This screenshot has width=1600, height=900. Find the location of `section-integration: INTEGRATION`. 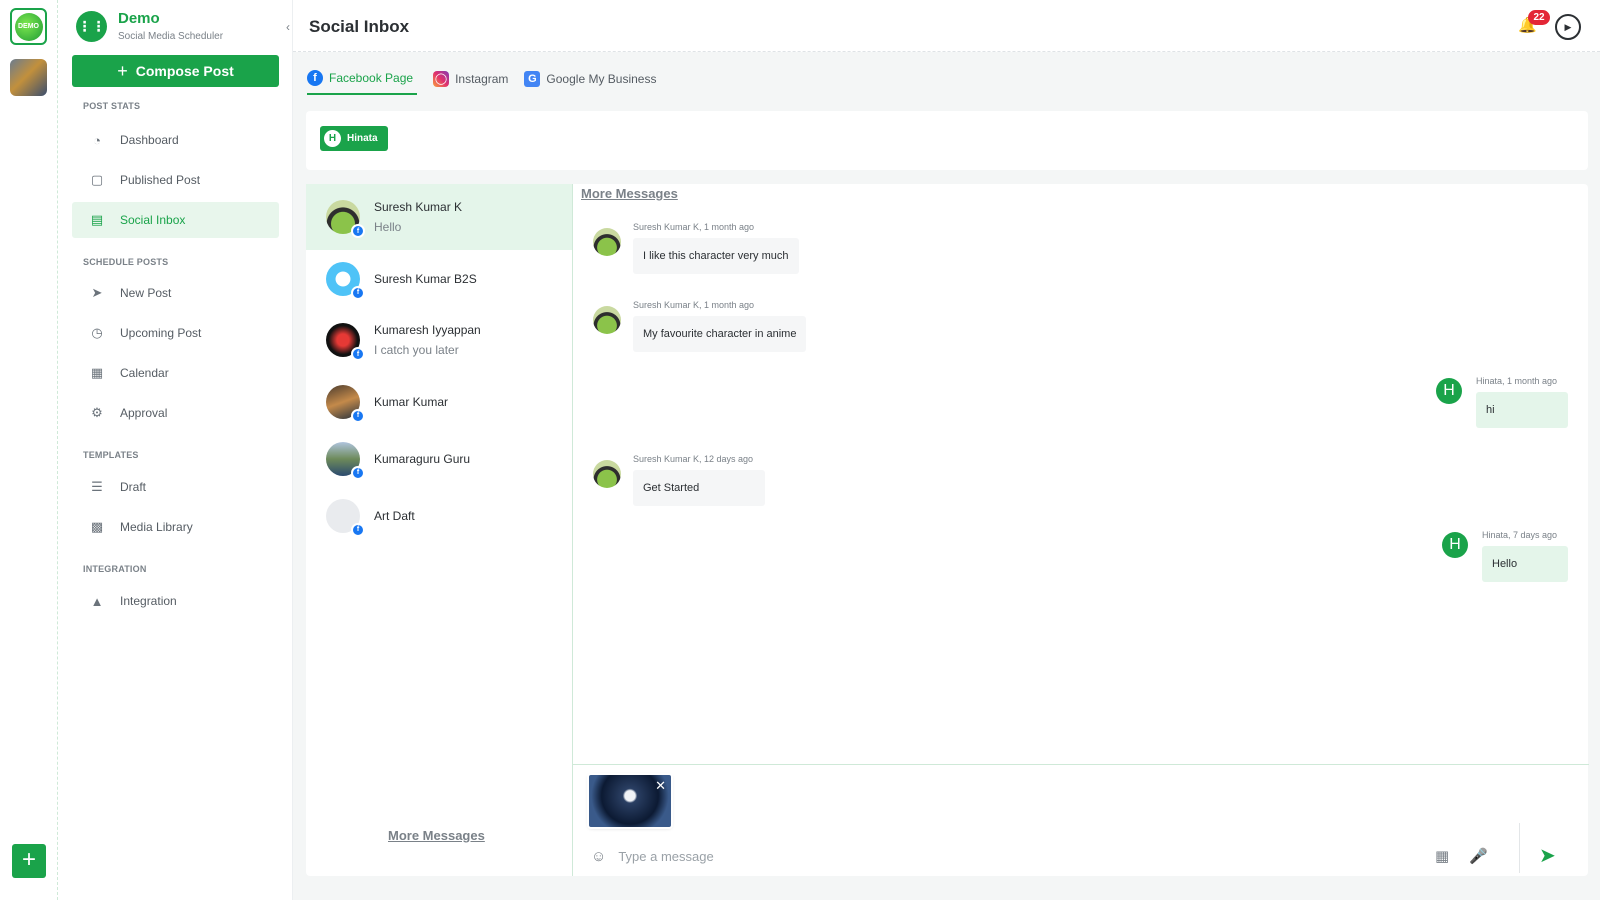

section-integration: INTEGRATION is located at coordinates (115, 569).